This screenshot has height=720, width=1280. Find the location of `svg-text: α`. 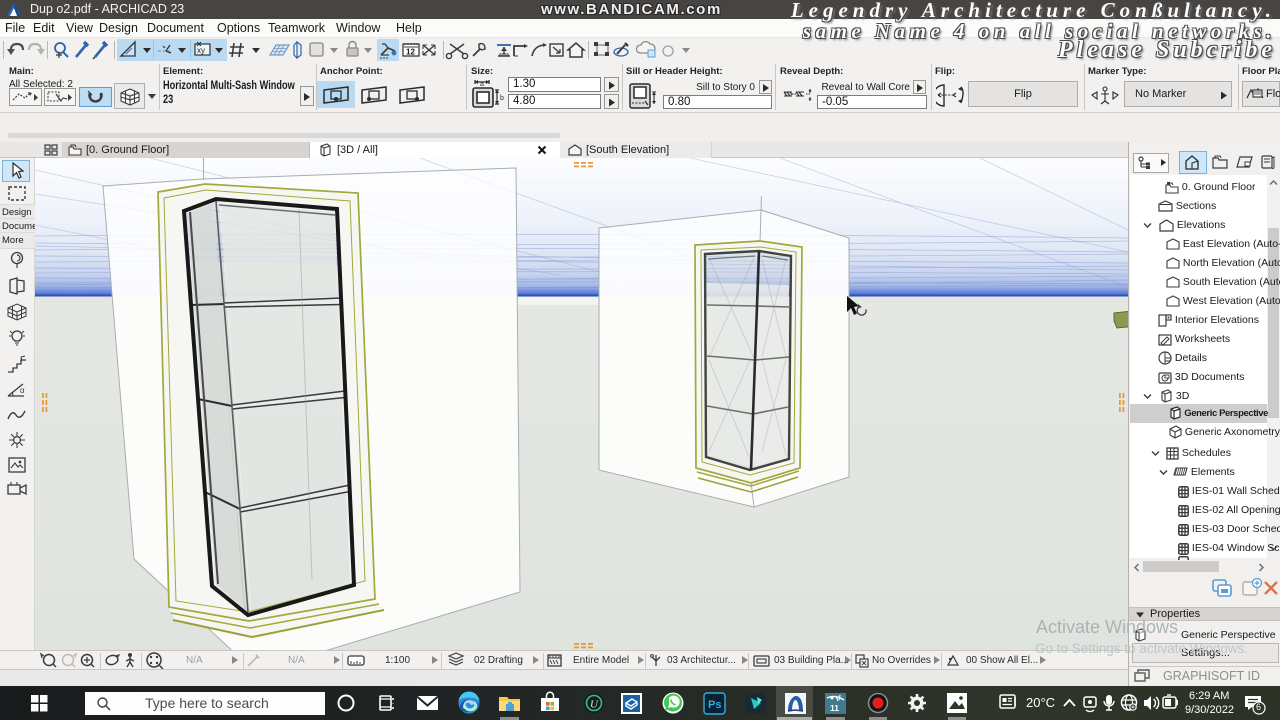

svg-text: α is located at coordinates (22, 390).